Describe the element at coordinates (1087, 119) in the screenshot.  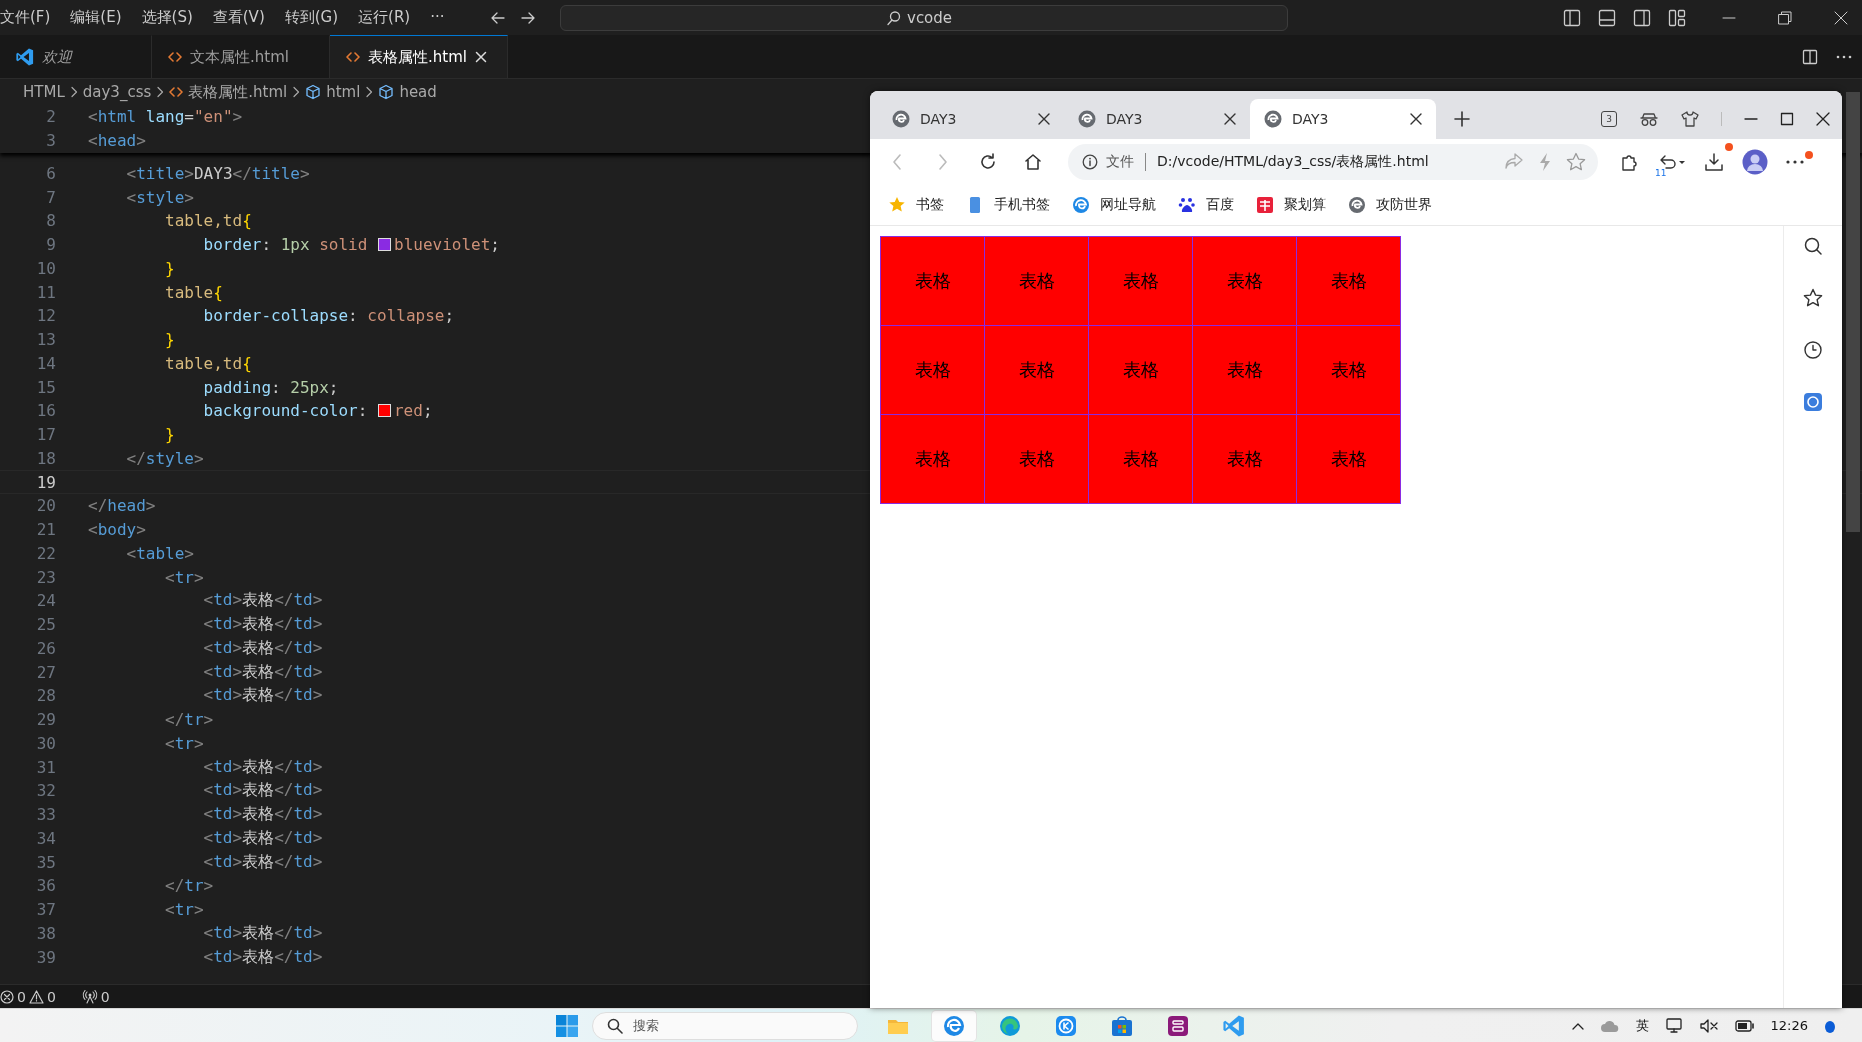
I see `site-favicon` at that location.